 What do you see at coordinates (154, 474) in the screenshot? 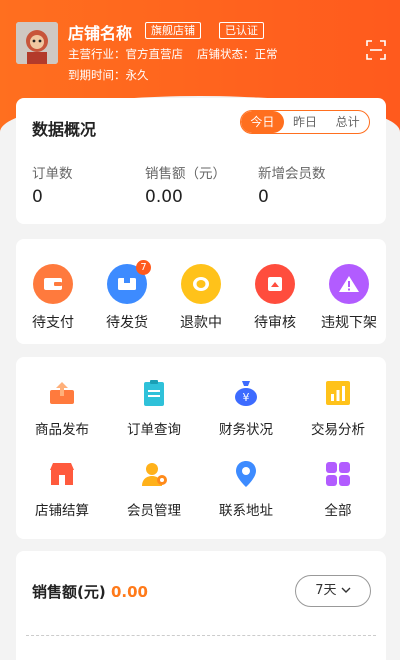
I see `member-icon` at bounding box center [154, 474].